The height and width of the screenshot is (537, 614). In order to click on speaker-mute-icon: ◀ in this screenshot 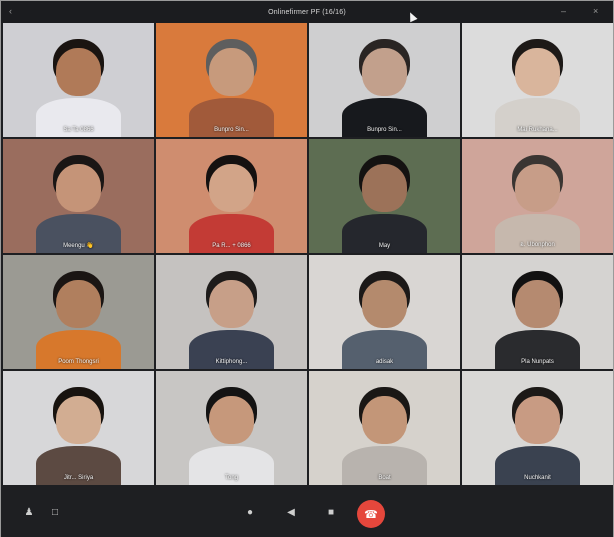, I will do `click(291, 513)`.